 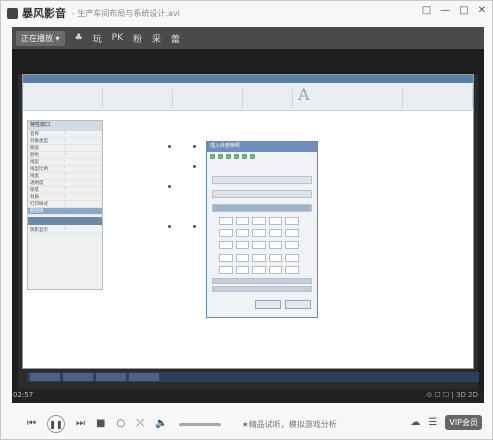 What do you see at coordinates (56, 424) in the screenshot?
I see `pause-button: ❚❚` at bounding box center [56, 424].